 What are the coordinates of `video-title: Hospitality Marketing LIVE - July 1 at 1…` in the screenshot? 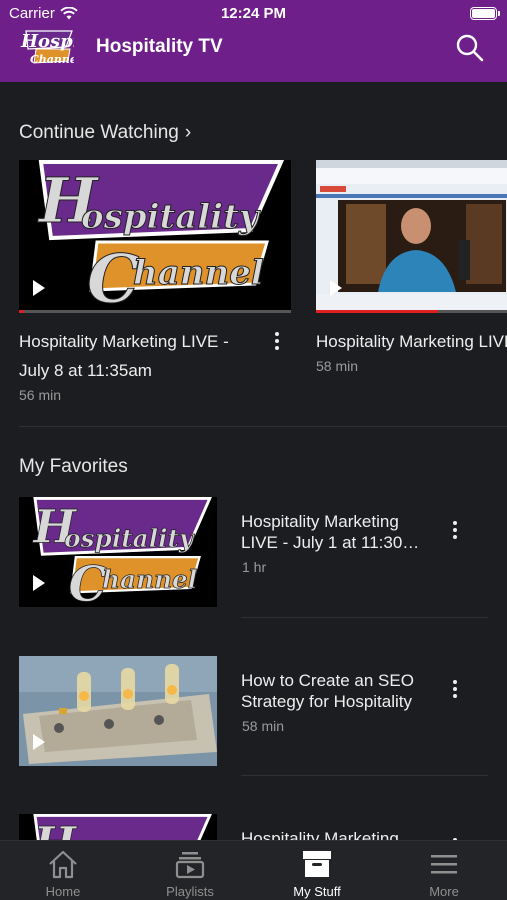 It's located at (336, 532).